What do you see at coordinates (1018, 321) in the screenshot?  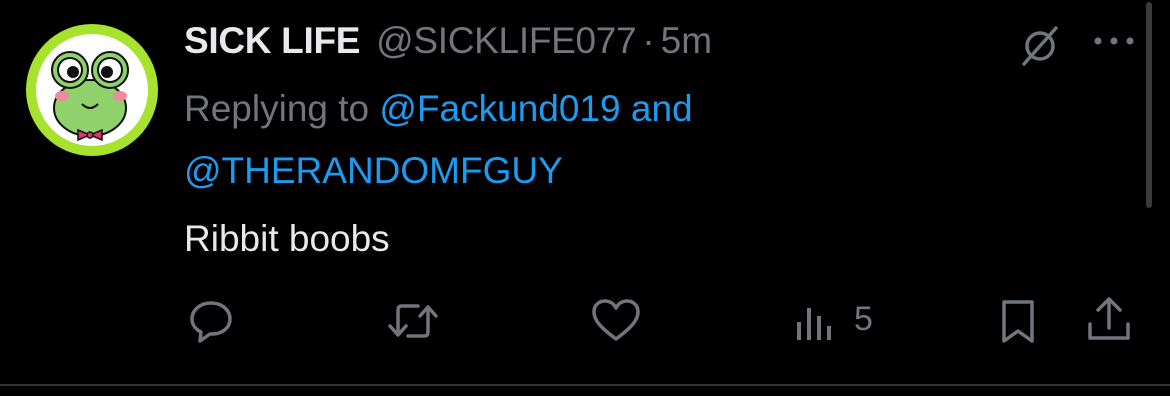 I see `bookmark-icon` at bounding box center [1018, 321].